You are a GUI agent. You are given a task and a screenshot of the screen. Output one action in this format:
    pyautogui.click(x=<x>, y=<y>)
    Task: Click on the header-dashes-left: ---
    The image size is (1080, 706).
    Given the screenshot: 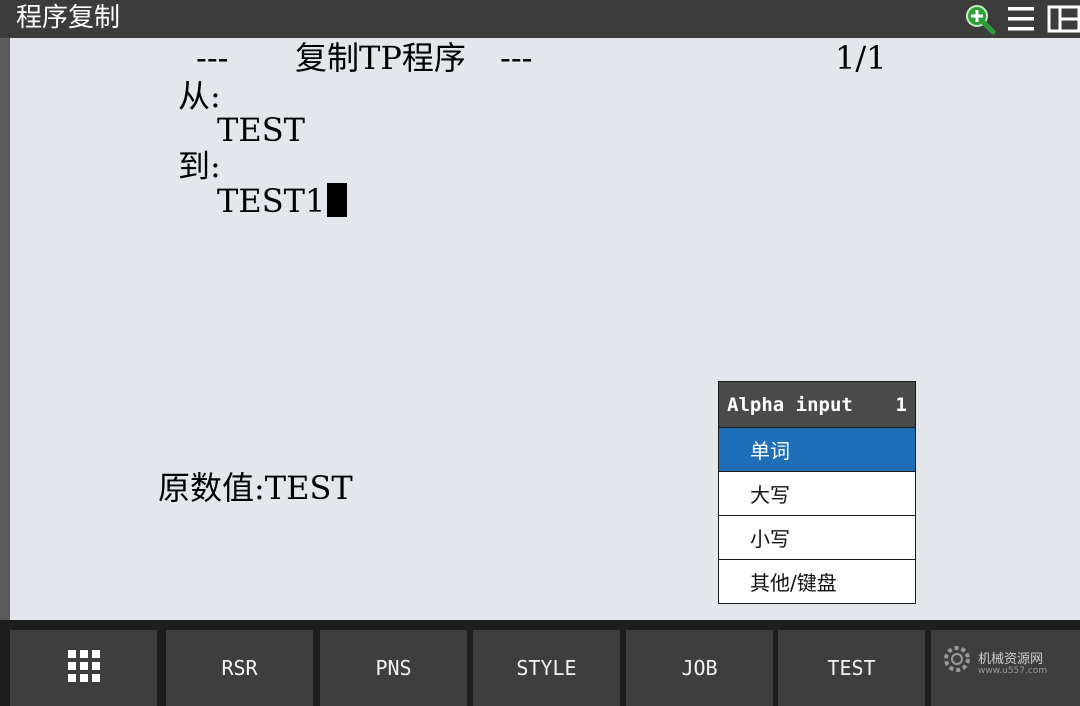 What is the action you would take?
    pyautogui.click(x=212, y=58)
    